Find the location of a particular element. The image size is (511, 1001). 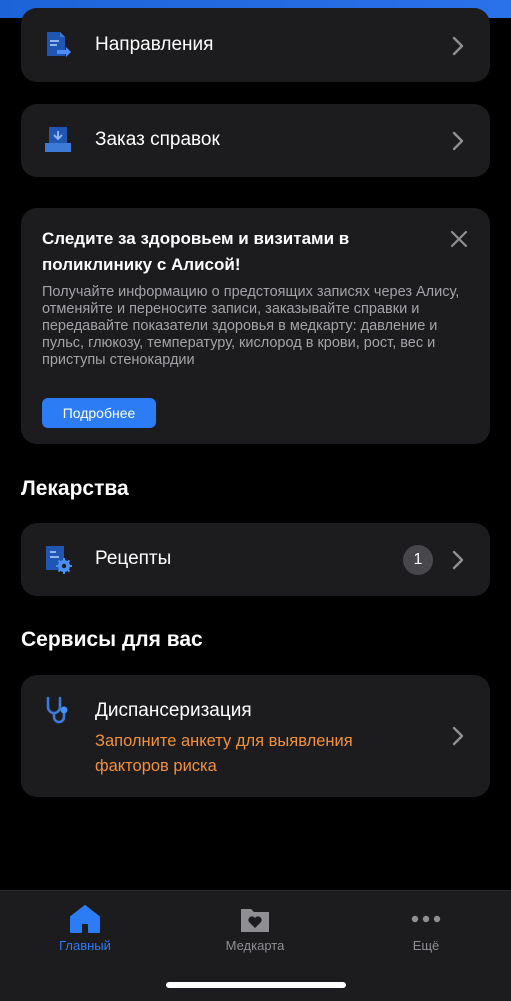

tab-home: Главный is located at coordinates (85, 931).